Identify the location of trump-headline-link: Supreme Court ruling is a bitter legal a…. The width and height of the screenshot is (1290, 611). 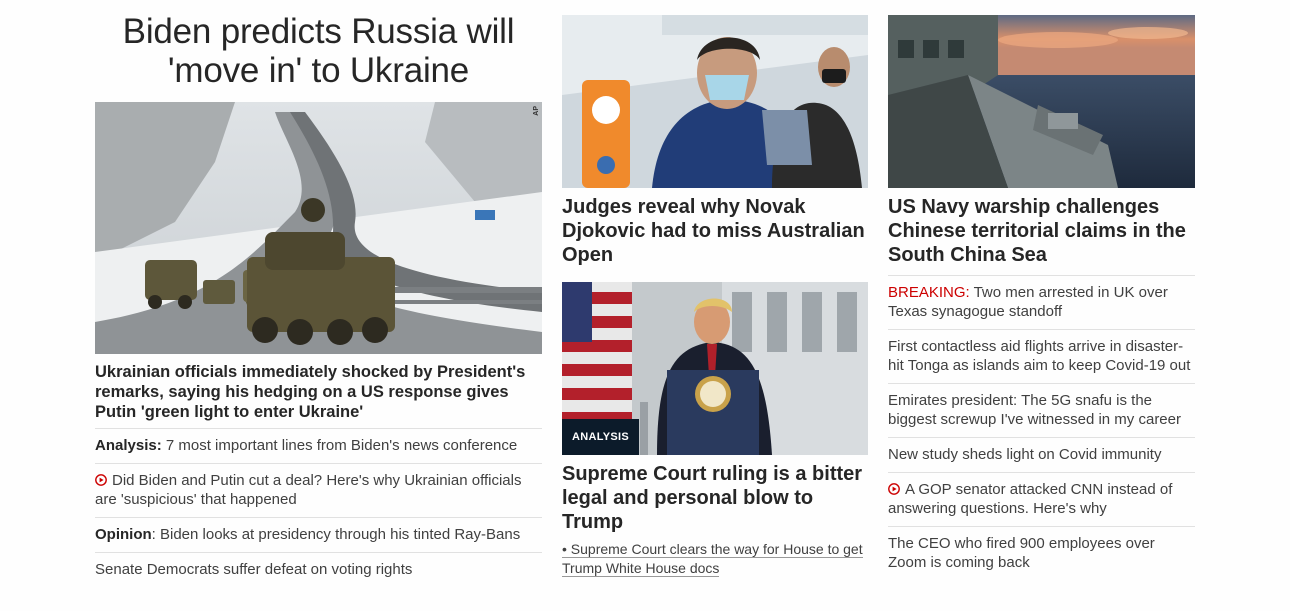
(715, 498).